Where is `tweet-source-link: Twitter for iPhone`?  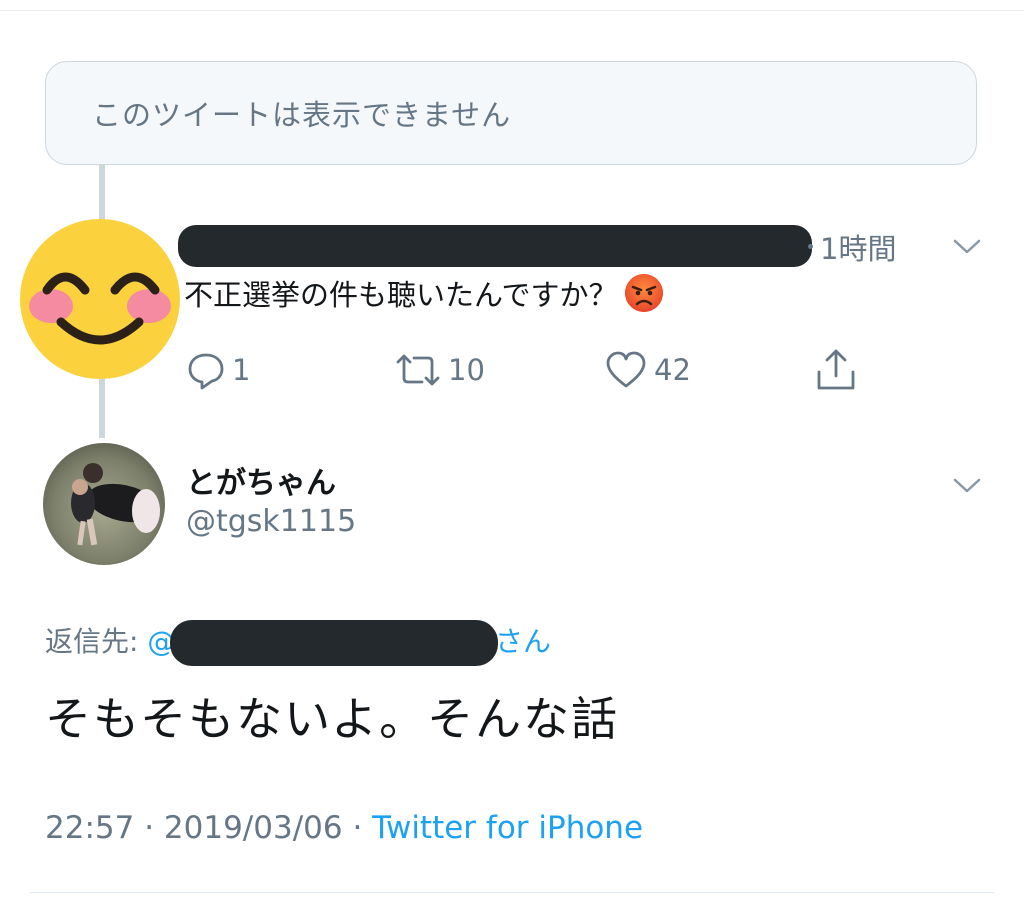 tweet-source-link: Twitter for iPhone is located at coordinates (507, 828).